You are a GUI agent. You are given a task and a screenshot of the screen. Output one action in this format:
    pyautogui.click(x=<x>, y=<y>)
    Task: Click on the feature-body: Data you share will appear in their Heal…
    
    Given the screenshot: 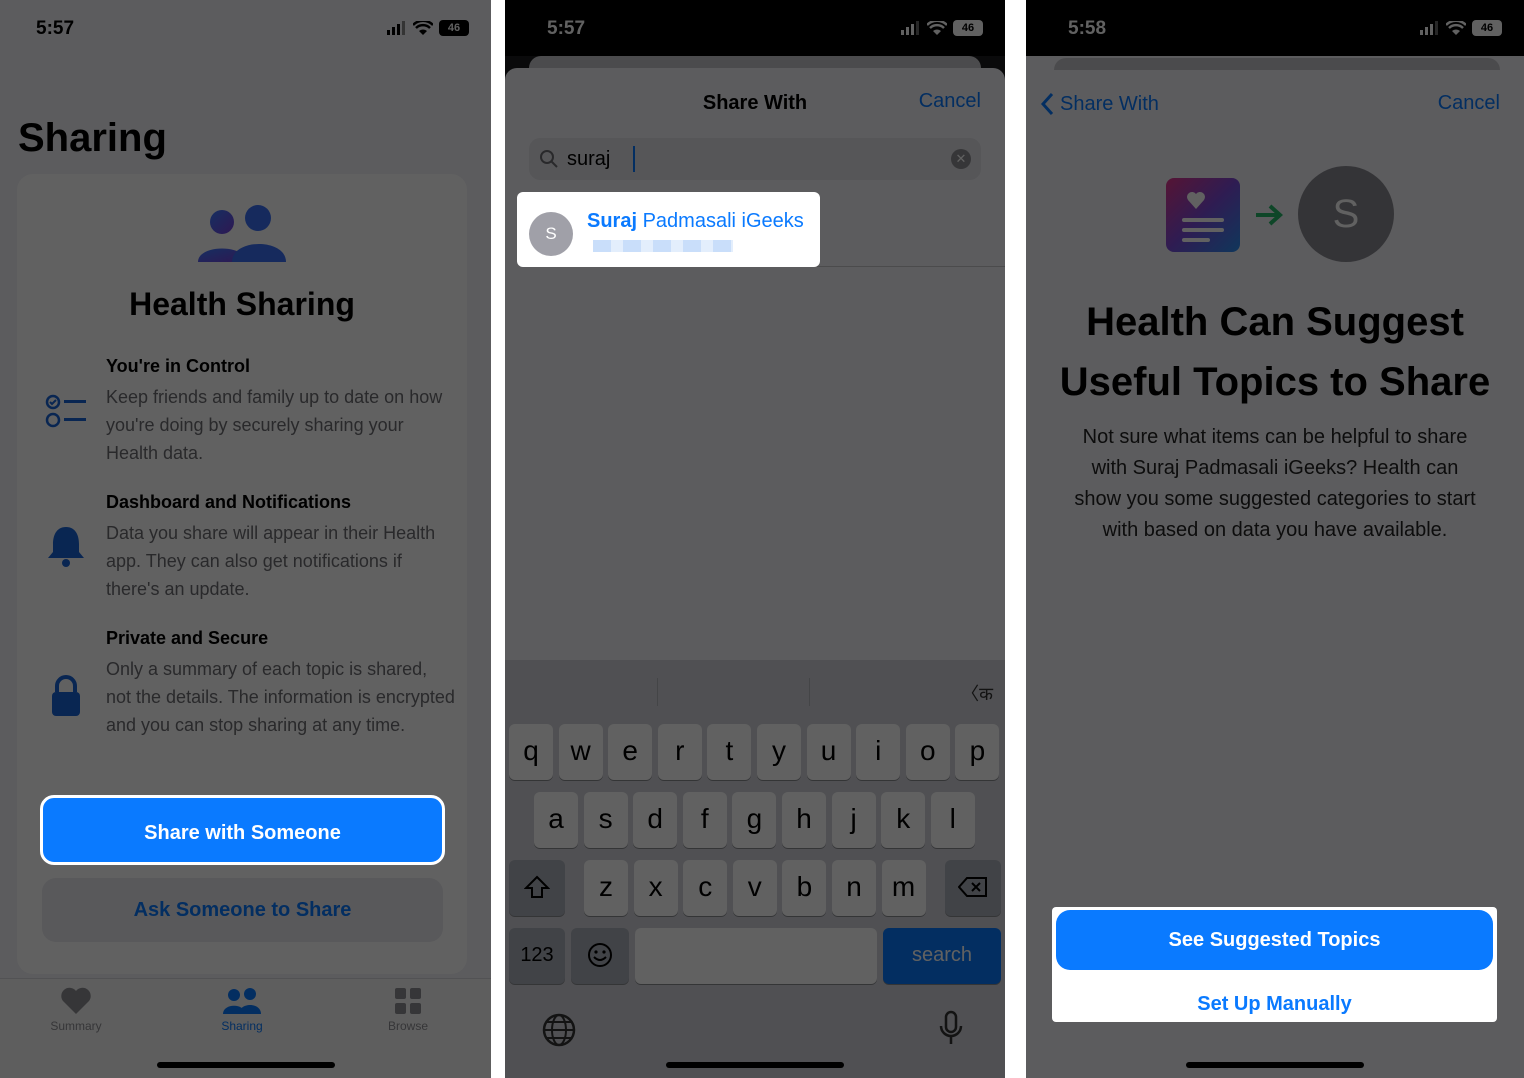 What is the action you would take?
    pyautogui.click(x=271, y=561)
    